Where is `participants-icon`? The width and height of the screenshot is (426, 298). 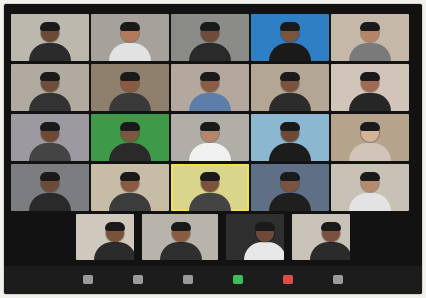 participants-icon is located at coordinates (138, 279).